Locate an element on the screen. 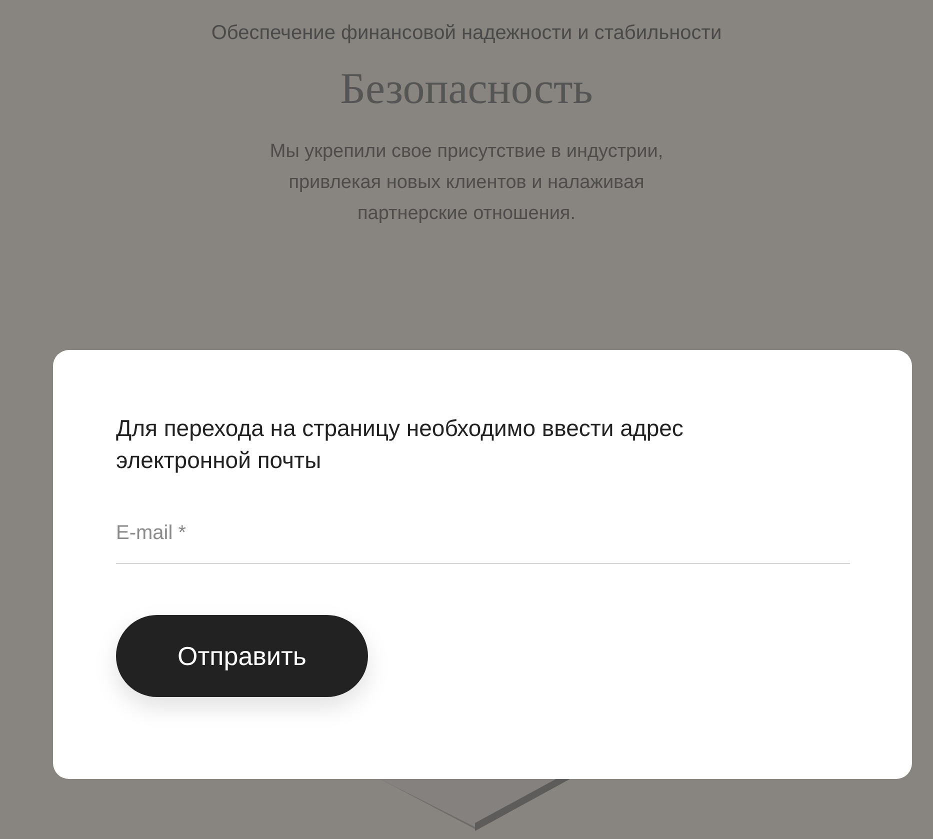 This screenshot has height=839, width=933. submit-button: Отправить is located at coordinates (242, 656).